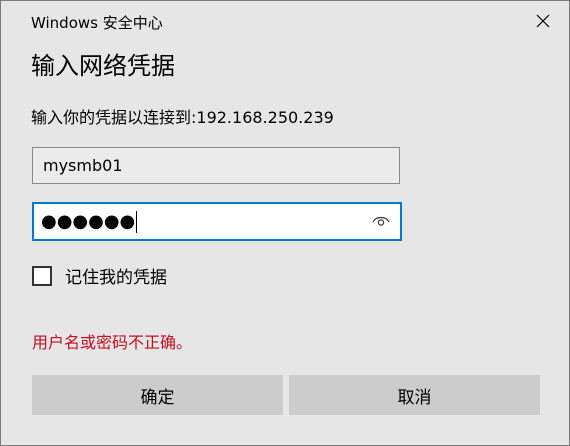 The width and height of the screenshot is (570, 446). What do you see at coordinates (83, 165) in the screenshot?
I see `username-value: mysmb01` at bounding box center [83, 165].